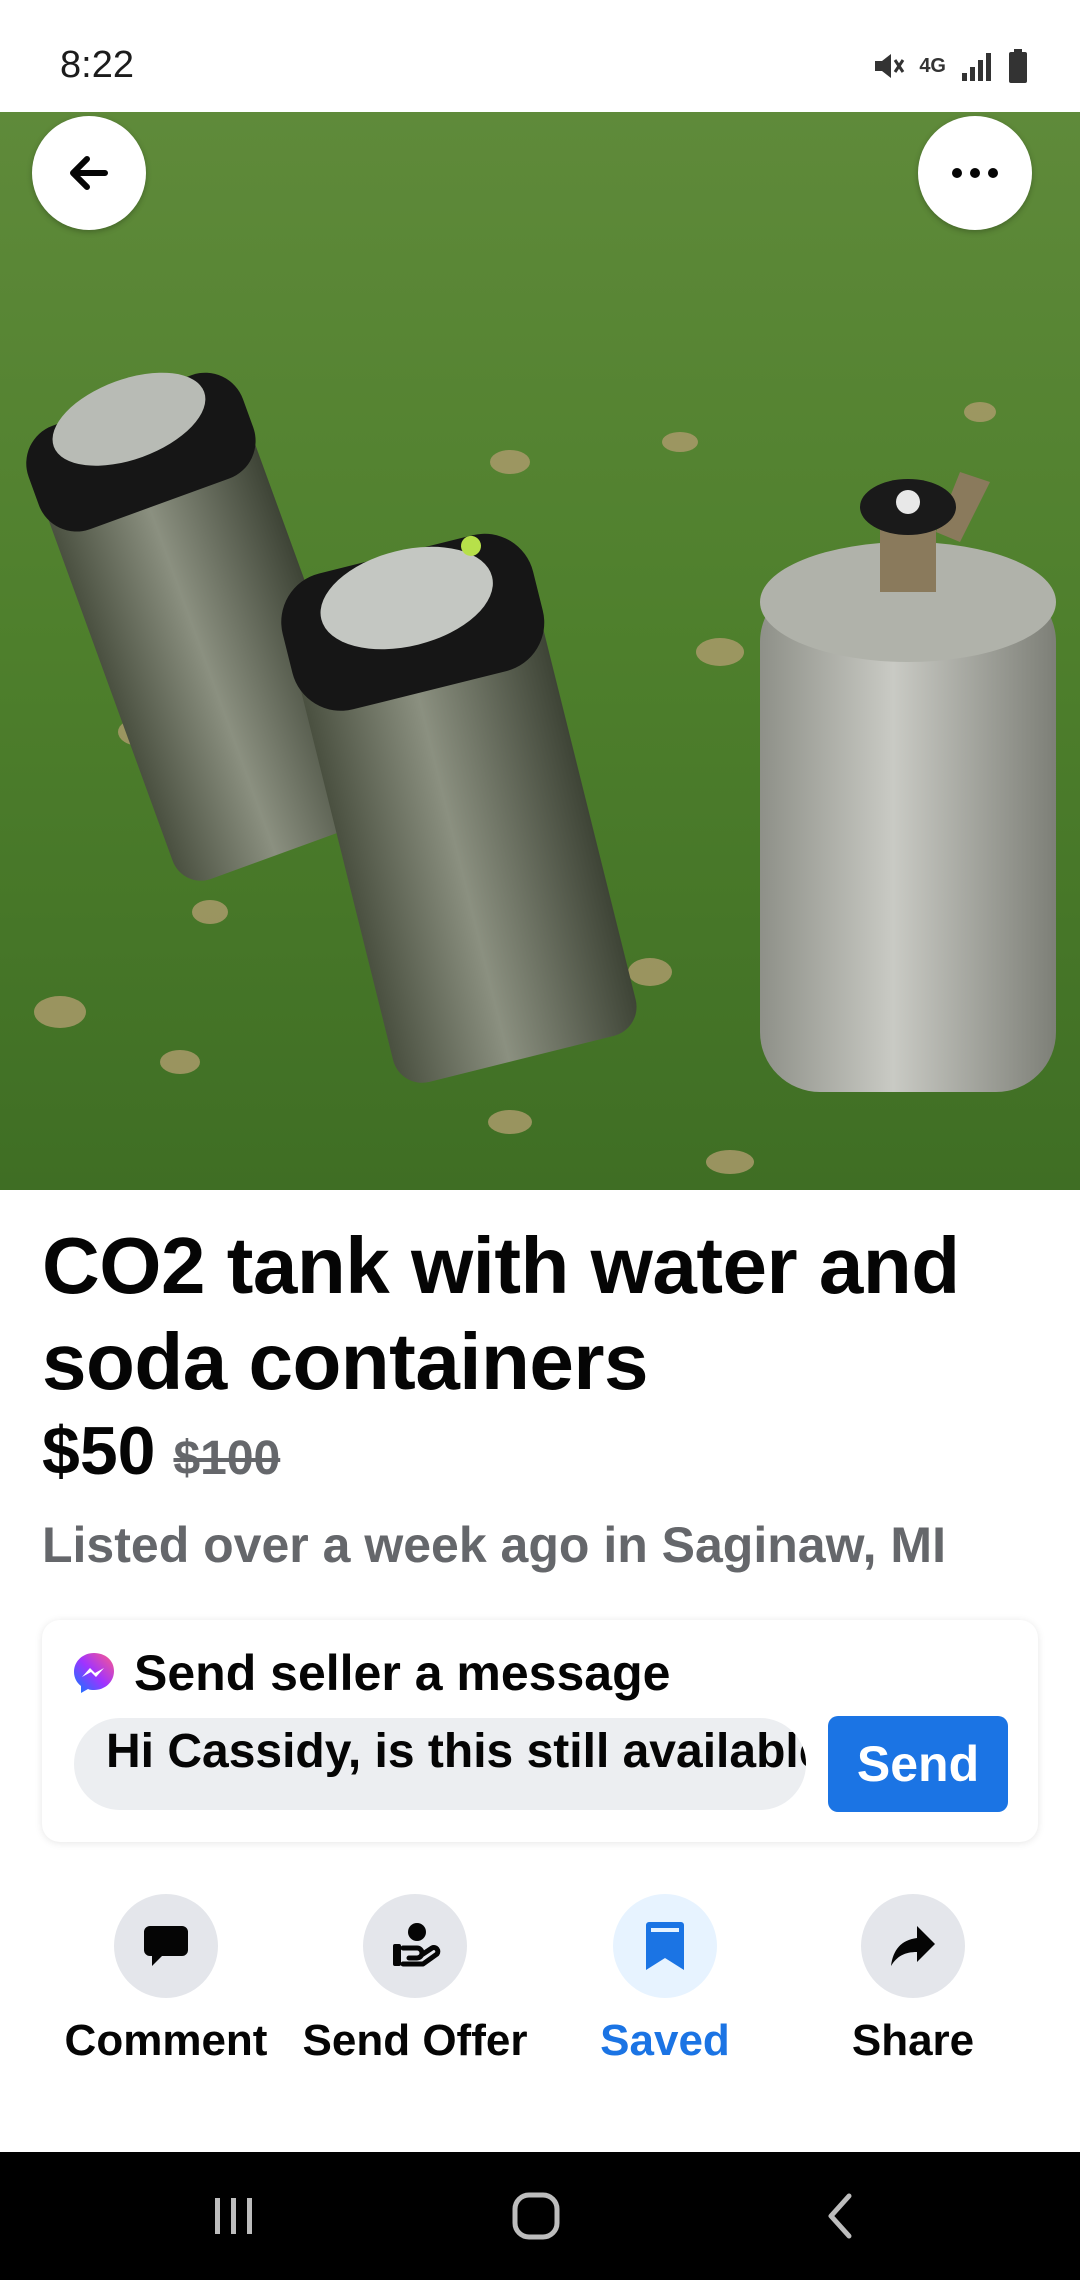 Image resolution: width=1080 pixels, height=2280 pixels. What do you see at coordinates (161, 1451) in the screenshot?
I see `price-row: $50 $100` at bounding box center [161, 1451].